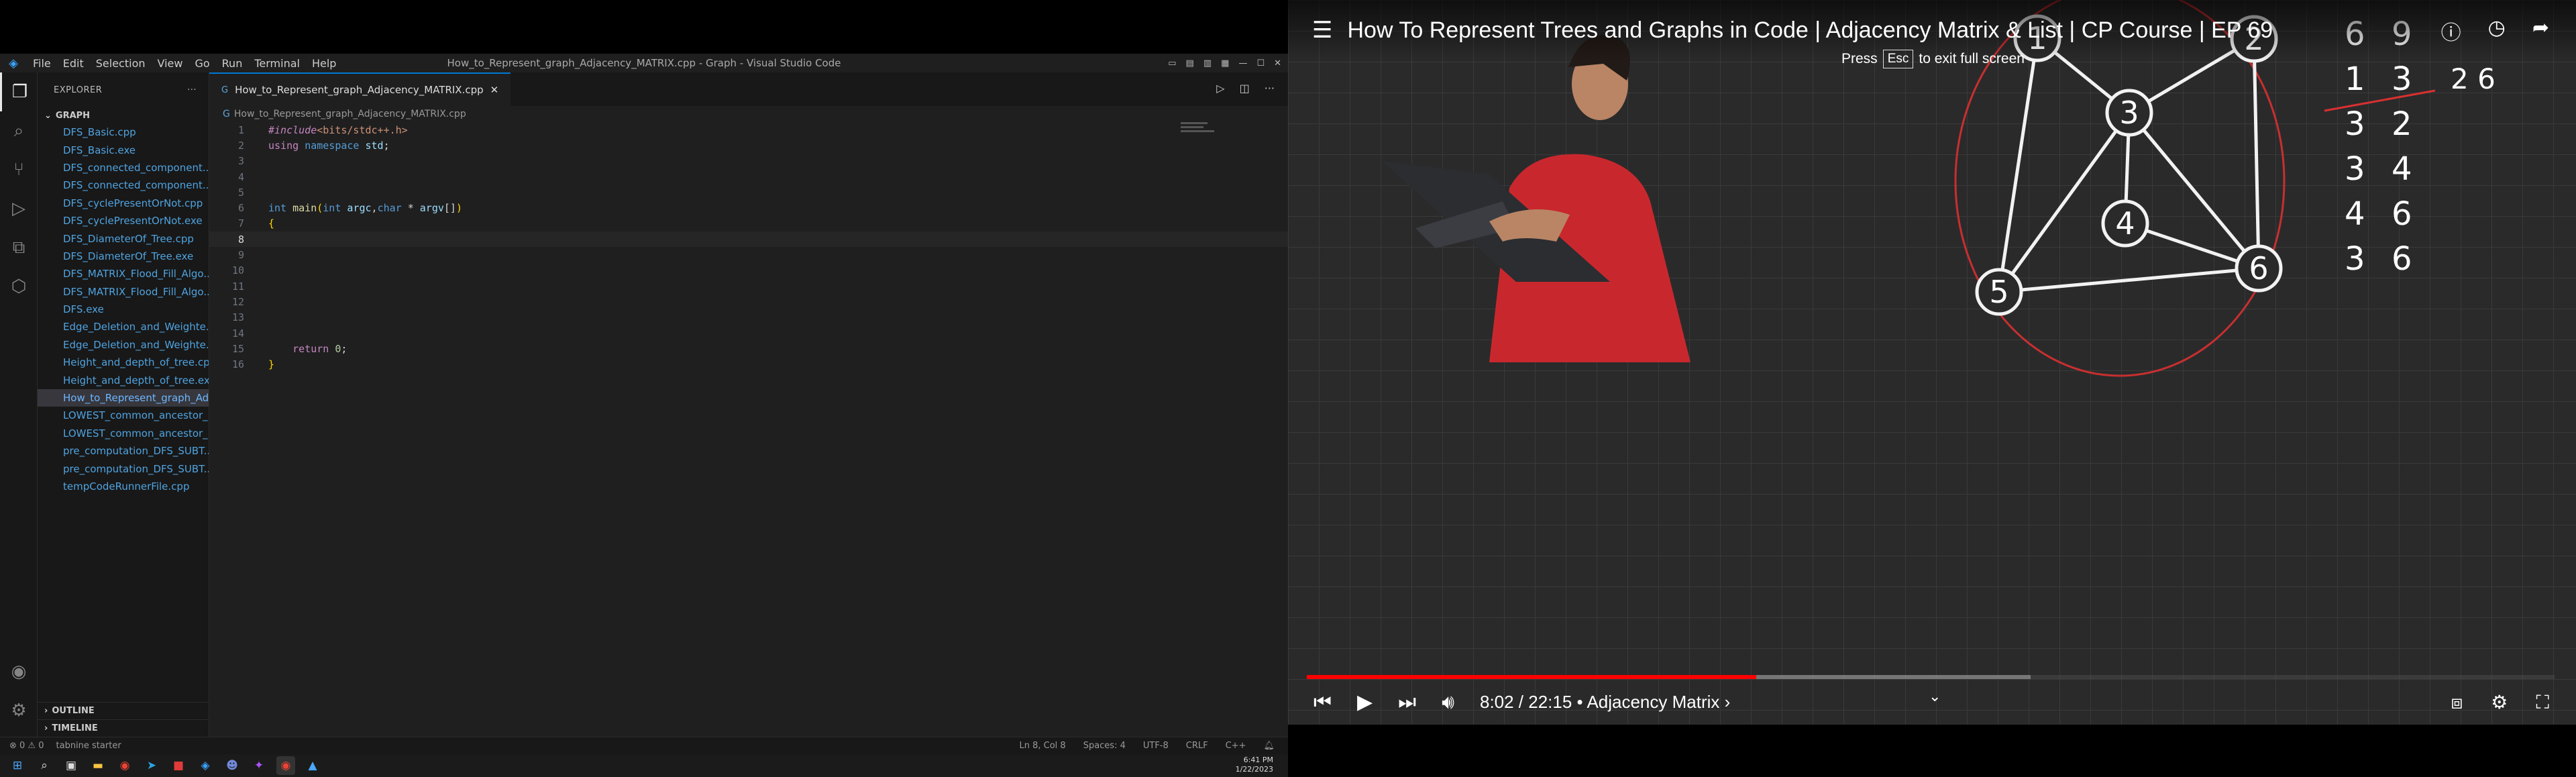 This screenshot has height=777, width=2576. Describe the element at coordinates (123, 220) in the screenshot. I see `file-item: DFS_cyclePresentOrNot.exe` at that location.